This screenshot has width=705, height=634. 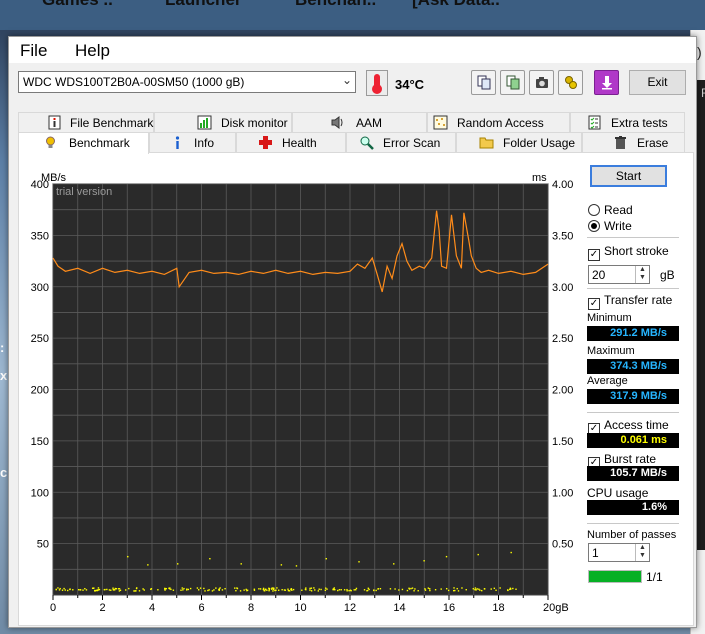 I want to click on y-axis-label-left: MB/s, so click(x=54, y=178).